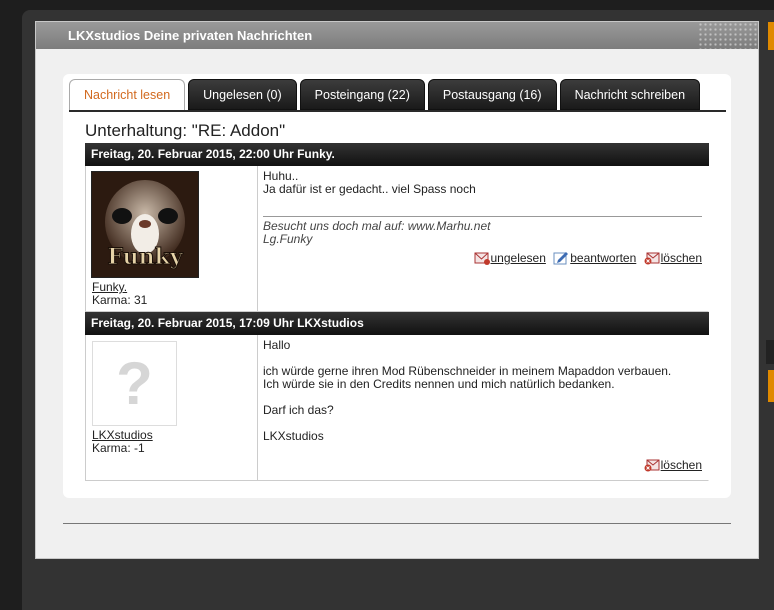  Describe the element at coordinates (603, 258) in the screenshot. I see `reply-link: beantworten` at that location.